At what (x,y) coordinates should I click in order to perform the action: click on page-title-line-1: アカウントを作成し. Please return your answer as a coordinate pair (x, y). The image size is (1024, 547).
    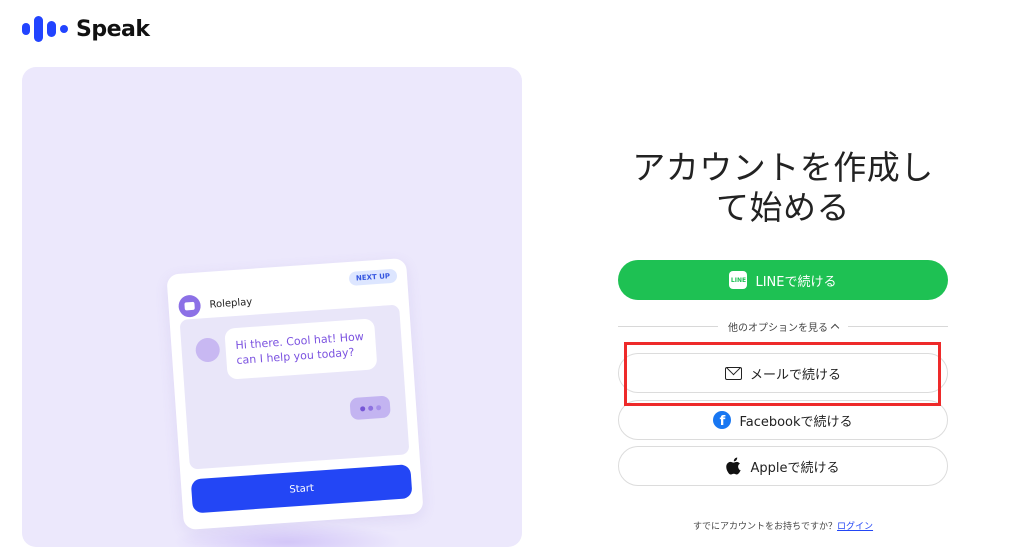
    Looking at the image, I should click on (783, 167).